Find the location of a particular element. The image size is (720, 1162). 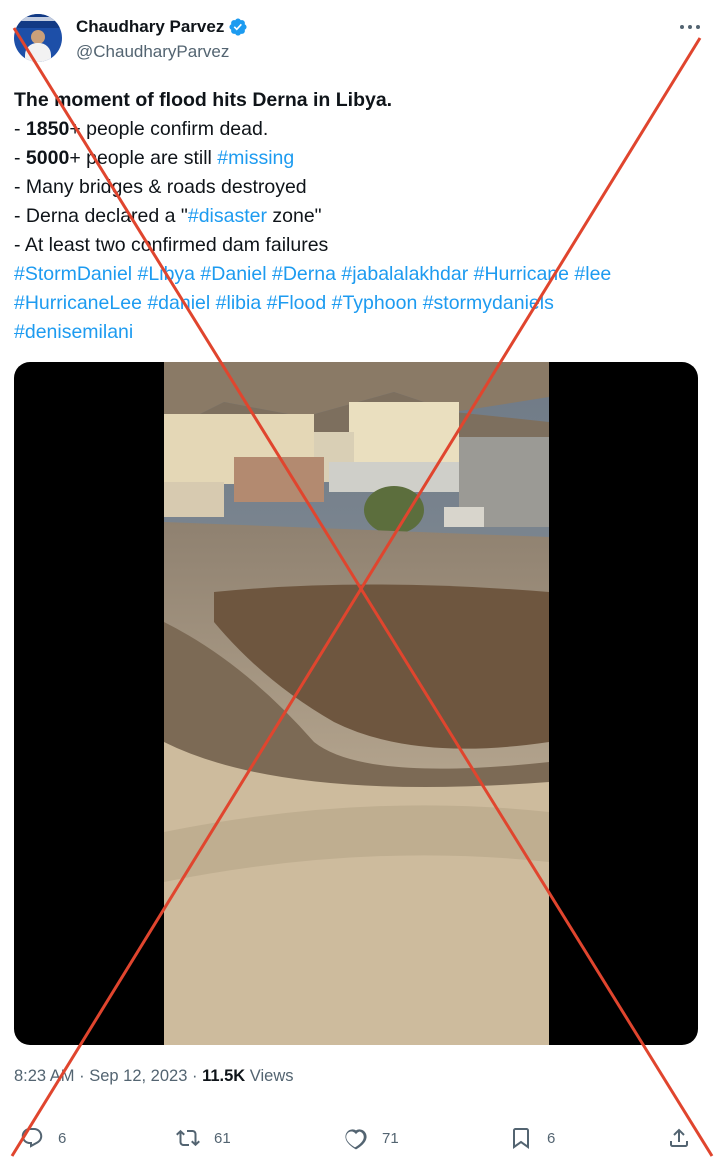

tweet-line-2: - 5000+ people are still #missing is located at coordinates (154, 158).